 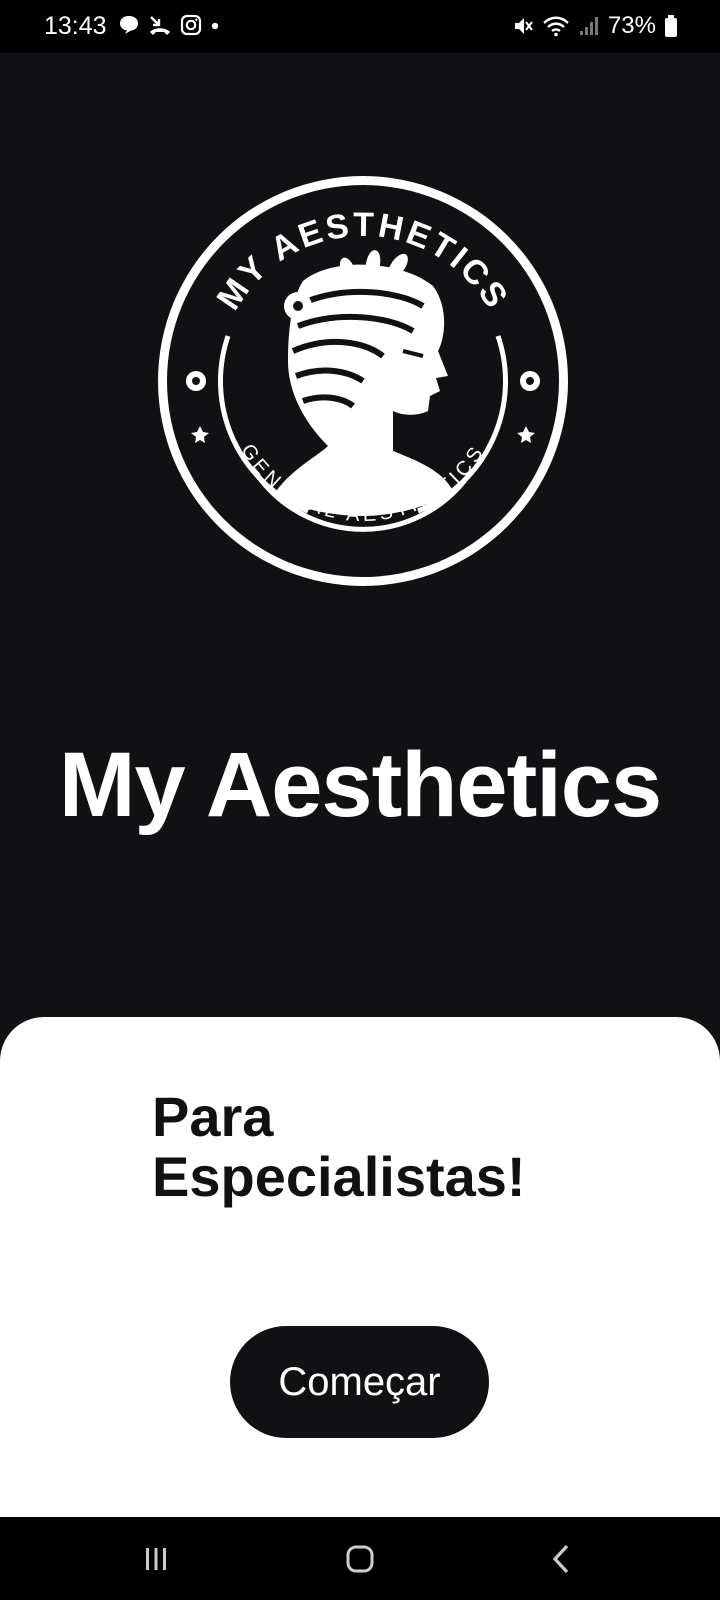 What do you see at coordinates (588, 26) in the screenshot?
I see `signal-icon` at bounding box center [588, 26].